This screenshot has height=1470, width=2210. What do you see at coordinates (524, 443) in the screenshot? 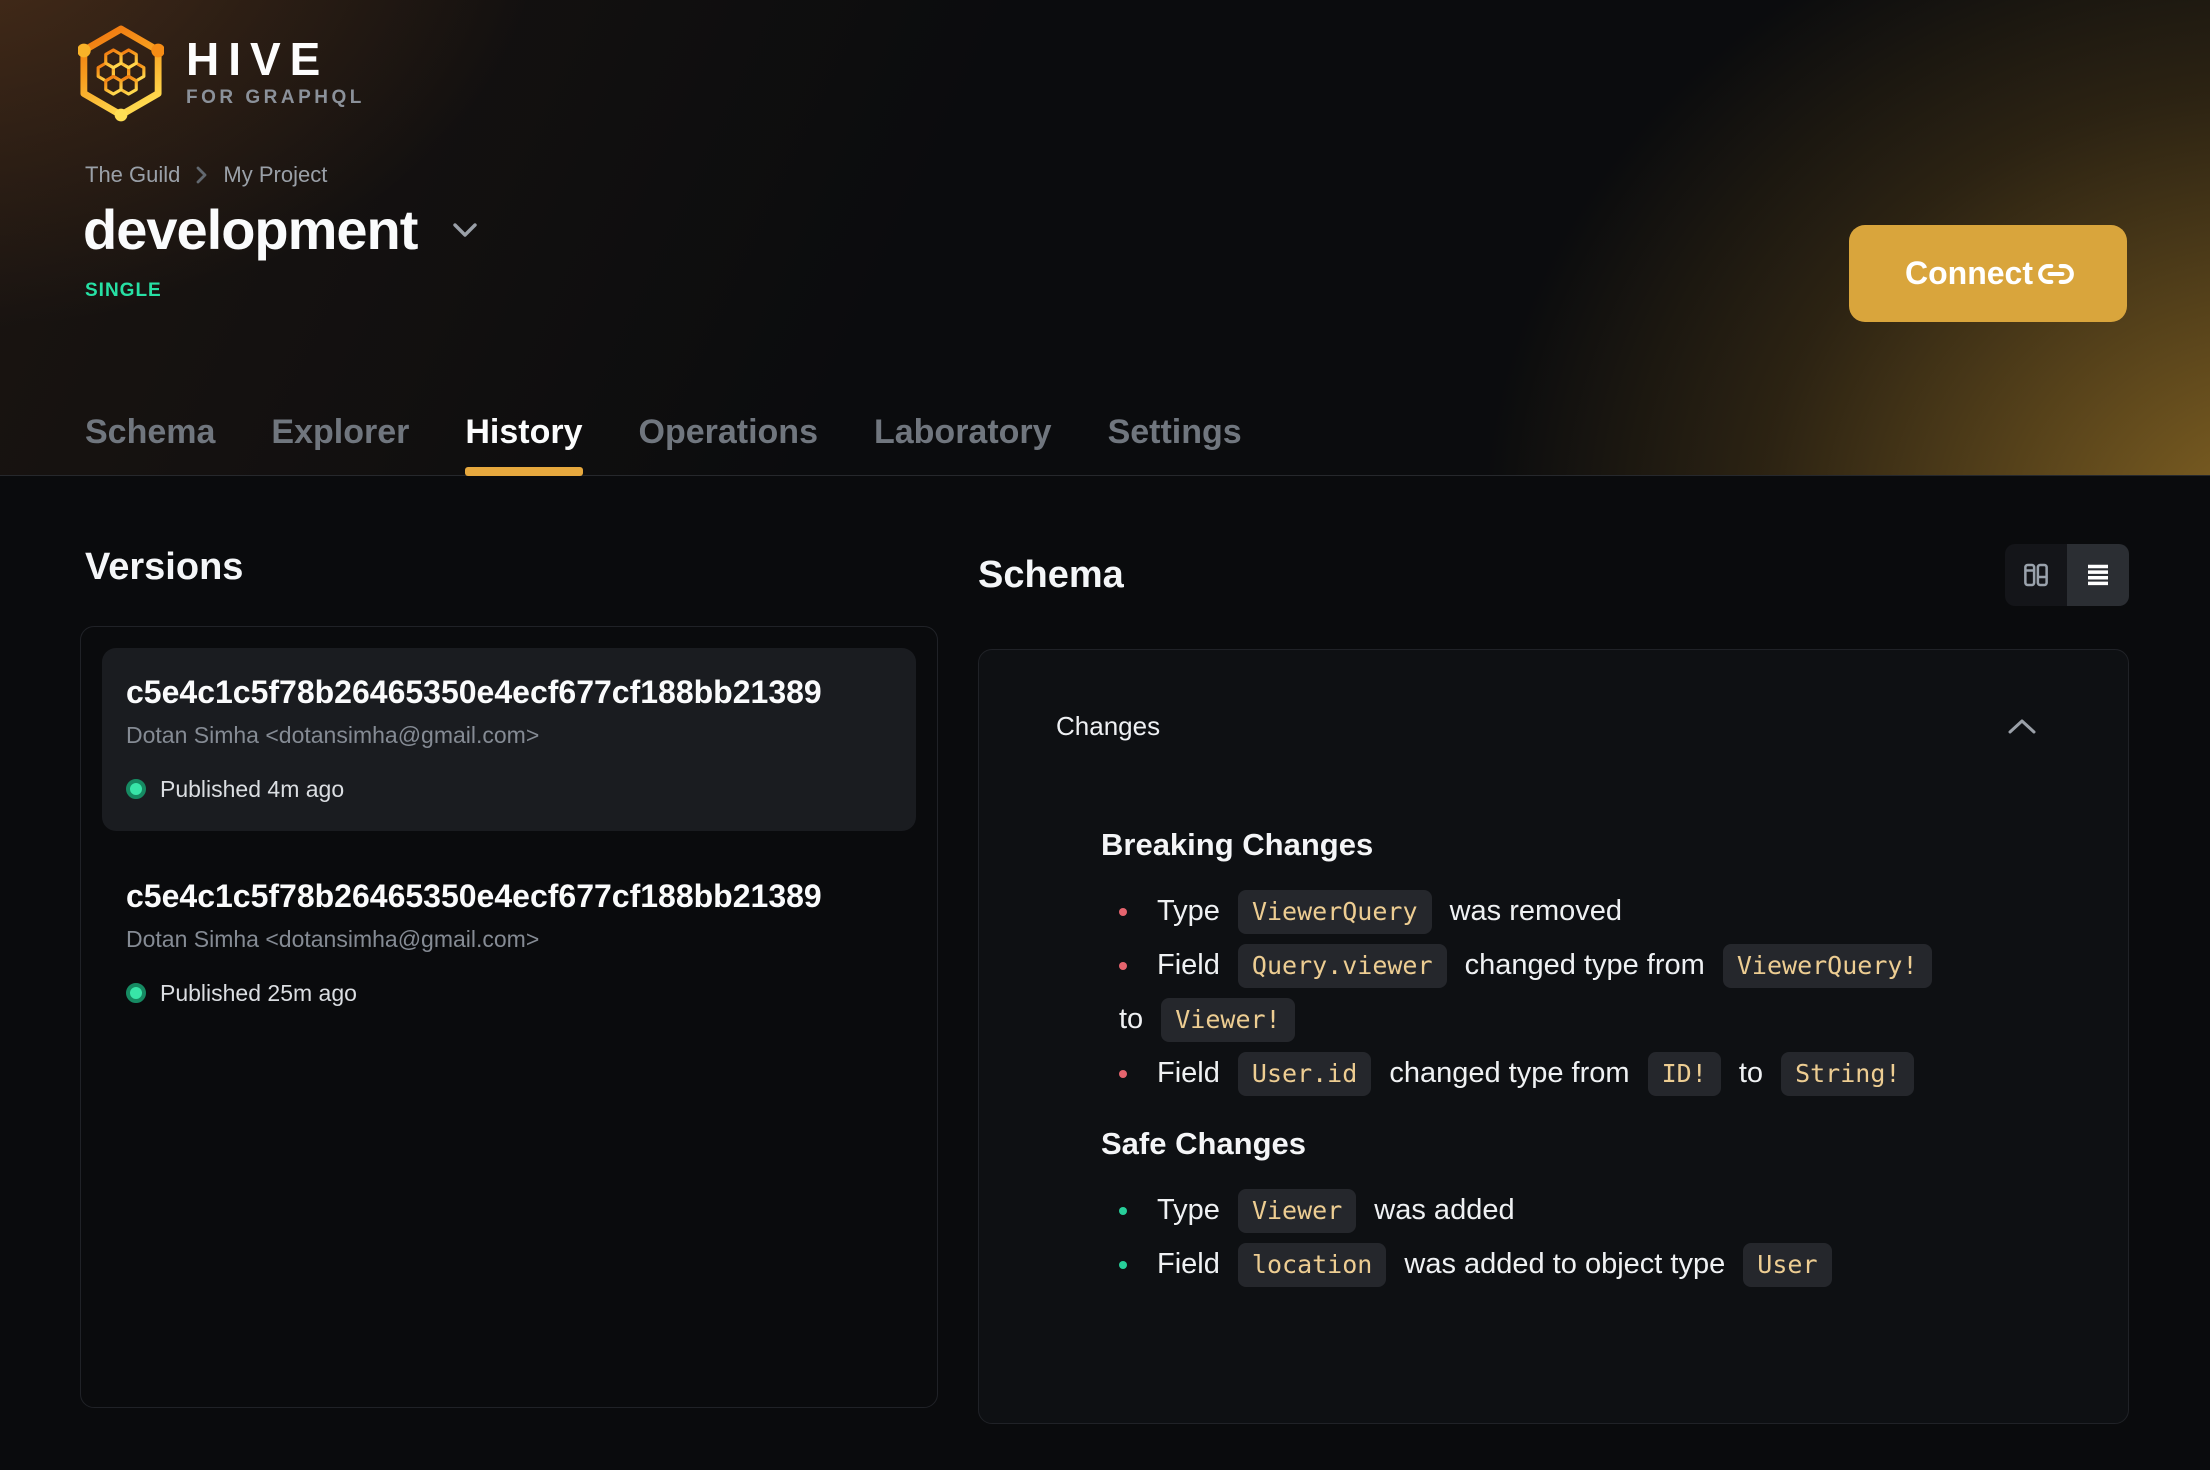
I see `tab-history: History` at bounding box center [524, 443].